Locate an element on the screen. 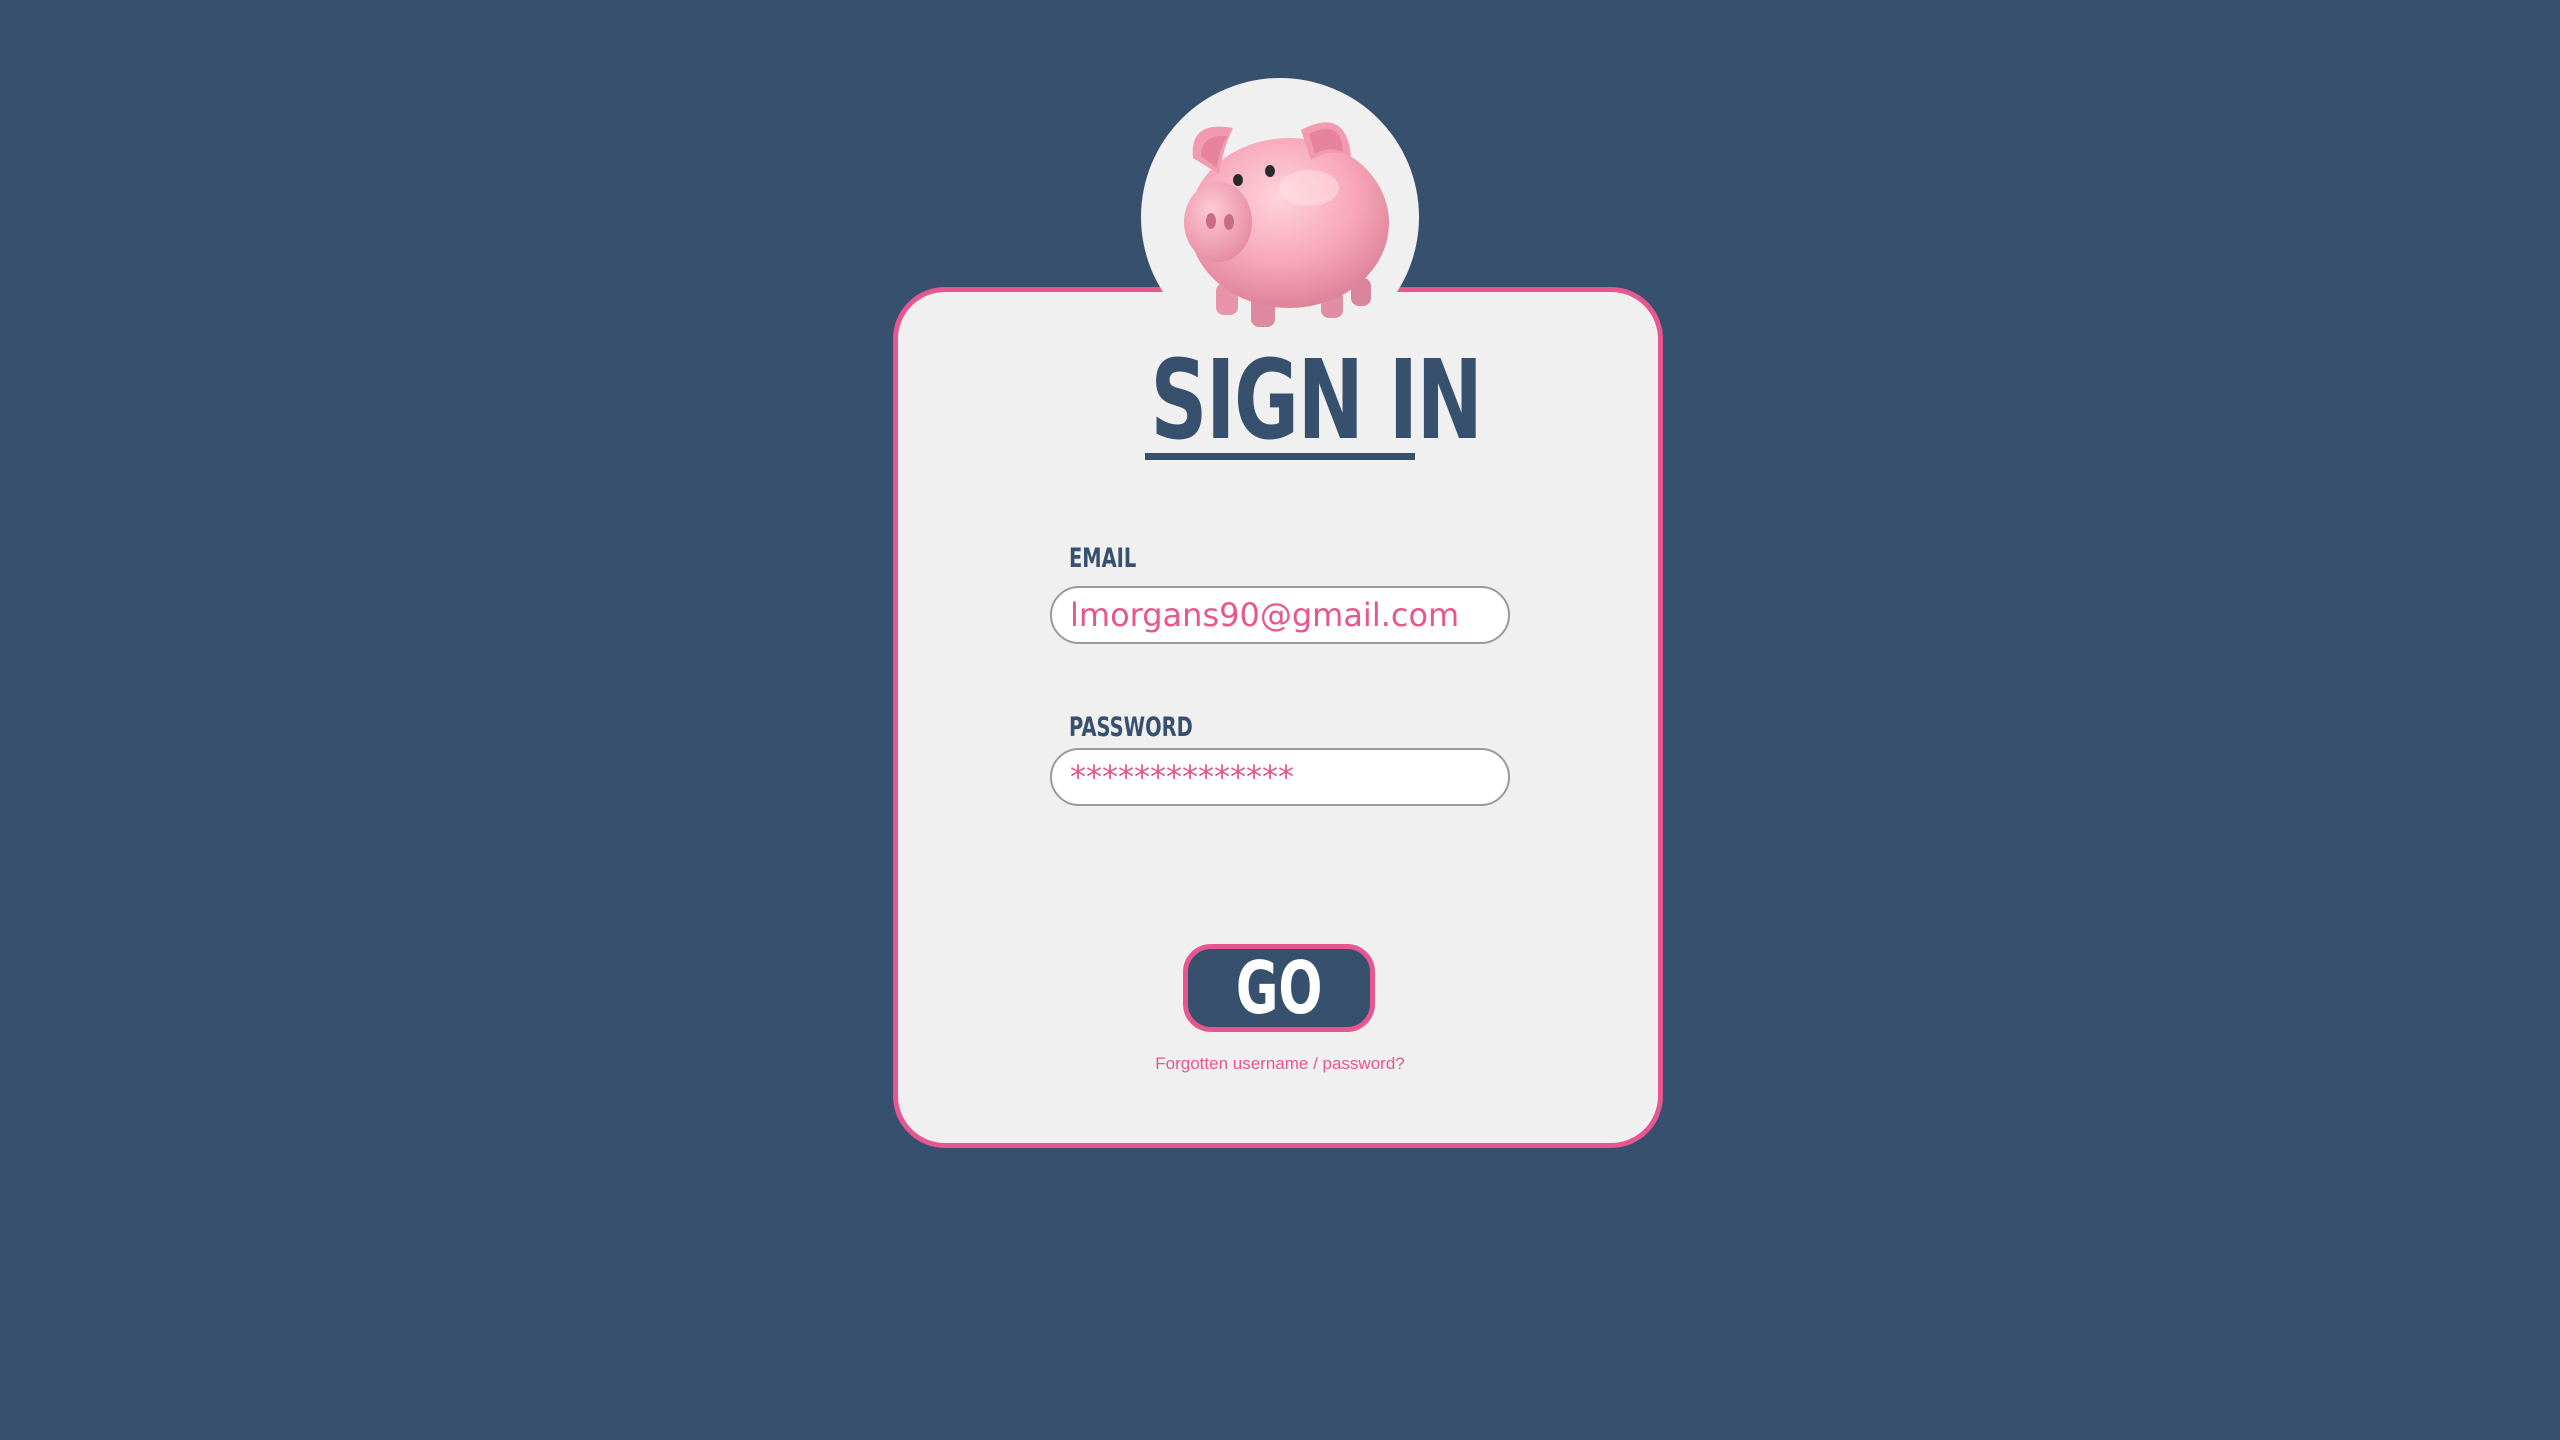 Image resolution: width=2560 pixels, height=1440 pixels. email-label: EMAIL is located at coordinates (1103, 558).